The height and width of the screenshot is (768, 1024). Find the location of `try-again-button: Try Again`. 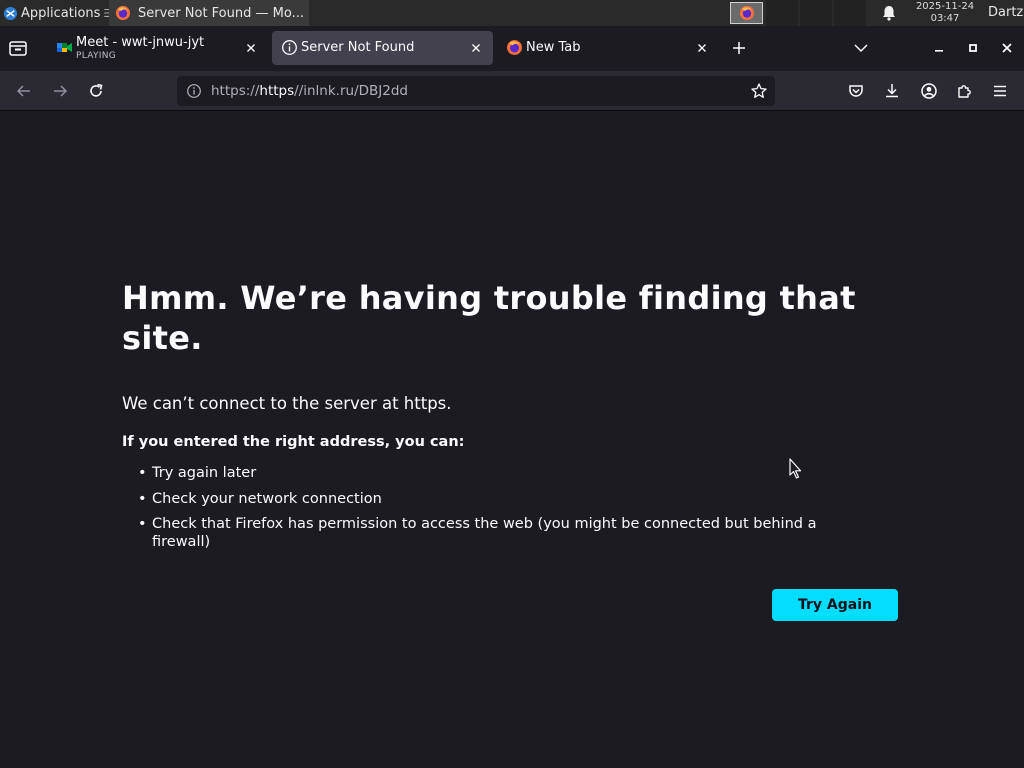

try-again-button: Try Again is located at coordinates (835, 605).